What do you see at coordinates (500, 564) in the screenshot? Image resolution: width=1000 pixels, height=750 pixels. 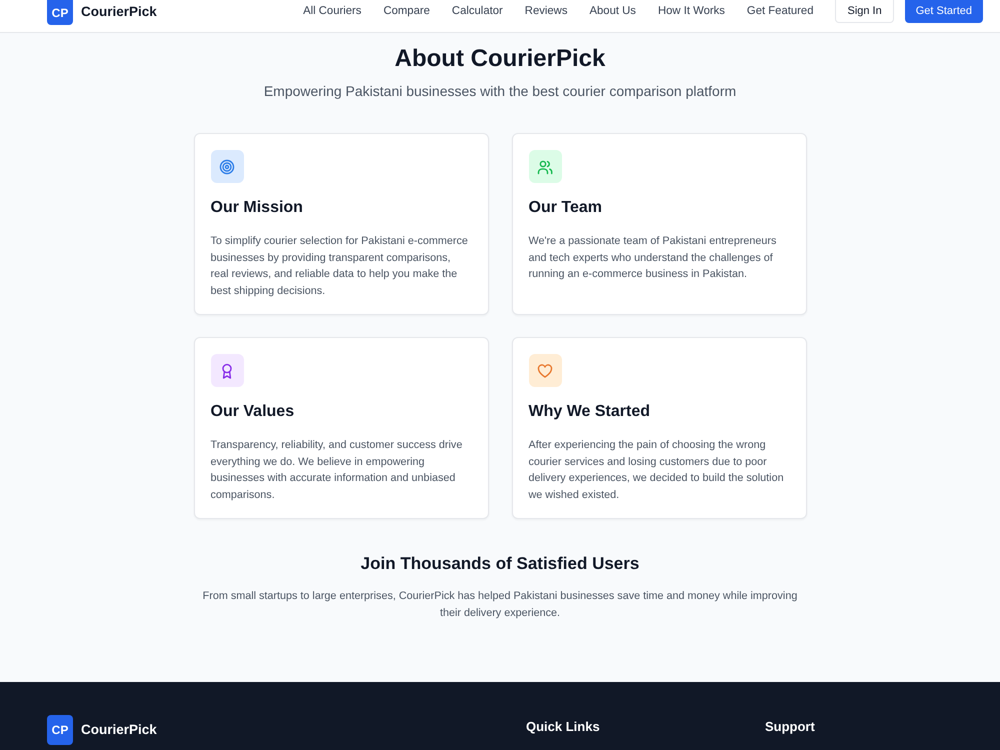 I see `section-title: Join Thousands of Satisfied Users` at bounding box center [500, 564].